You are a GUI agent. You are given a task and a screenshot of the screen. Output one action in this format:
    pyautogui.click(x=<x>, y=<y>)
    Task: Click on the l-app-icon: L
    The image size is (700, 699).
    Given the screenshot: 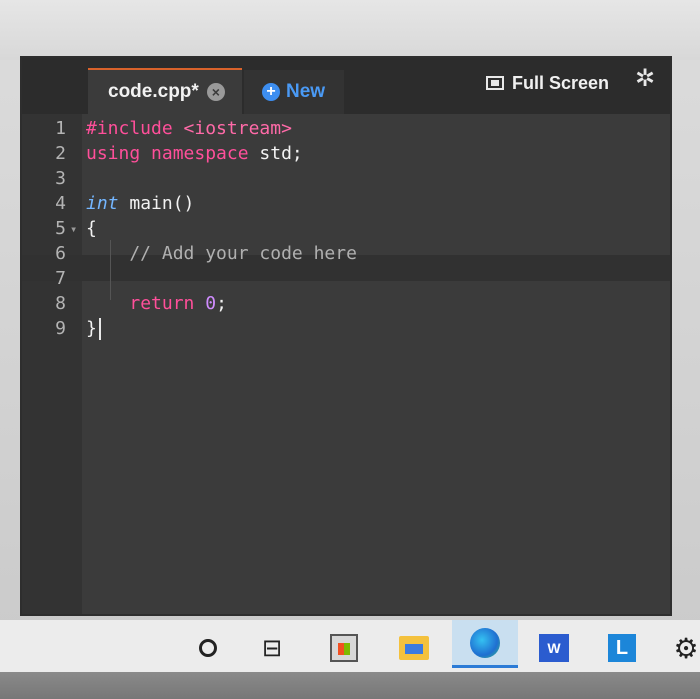 What is the action you would take?
    pyautogui.click(x=622, y=648)
    